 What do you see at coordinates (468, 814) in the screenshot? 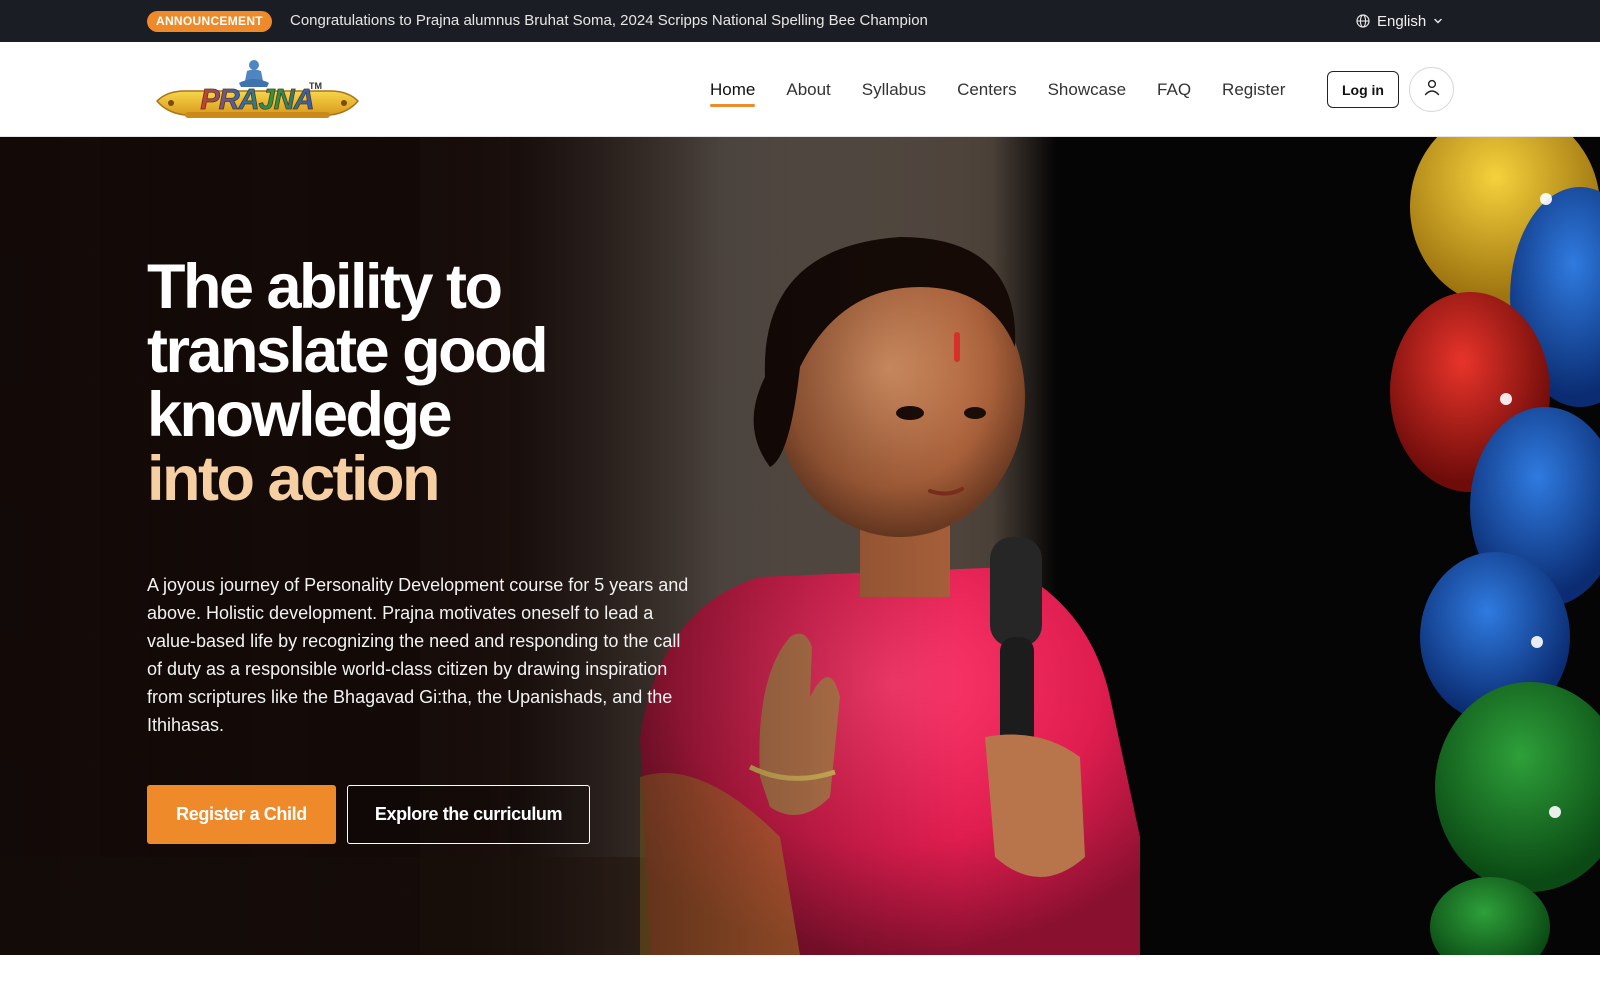
I see `explore-curriculum-button: Explore the curriculum` at bounding box center [468, 814].